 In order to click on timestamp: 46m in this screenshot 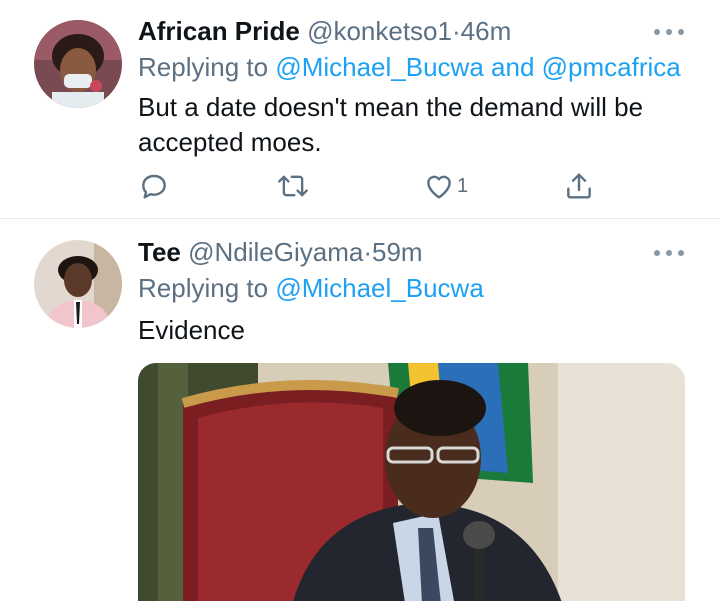, I will do `click(486, 31)`.